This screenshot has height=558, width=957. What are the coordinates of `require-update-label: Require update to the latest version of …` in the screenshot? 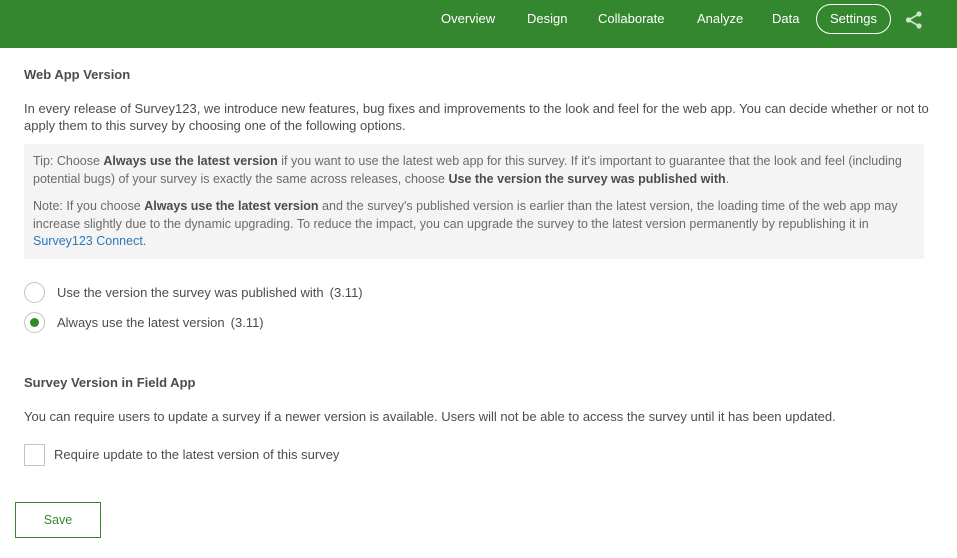 It's located at (197, 454).